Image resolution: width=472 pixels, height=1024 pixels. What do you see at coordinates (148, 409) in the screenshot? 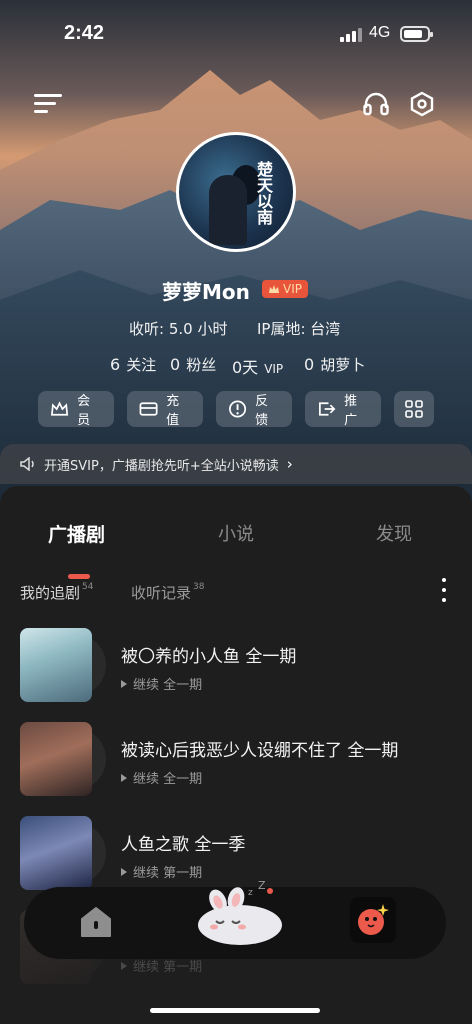
I see `wallet-icon` at bounding box center [148, 409].